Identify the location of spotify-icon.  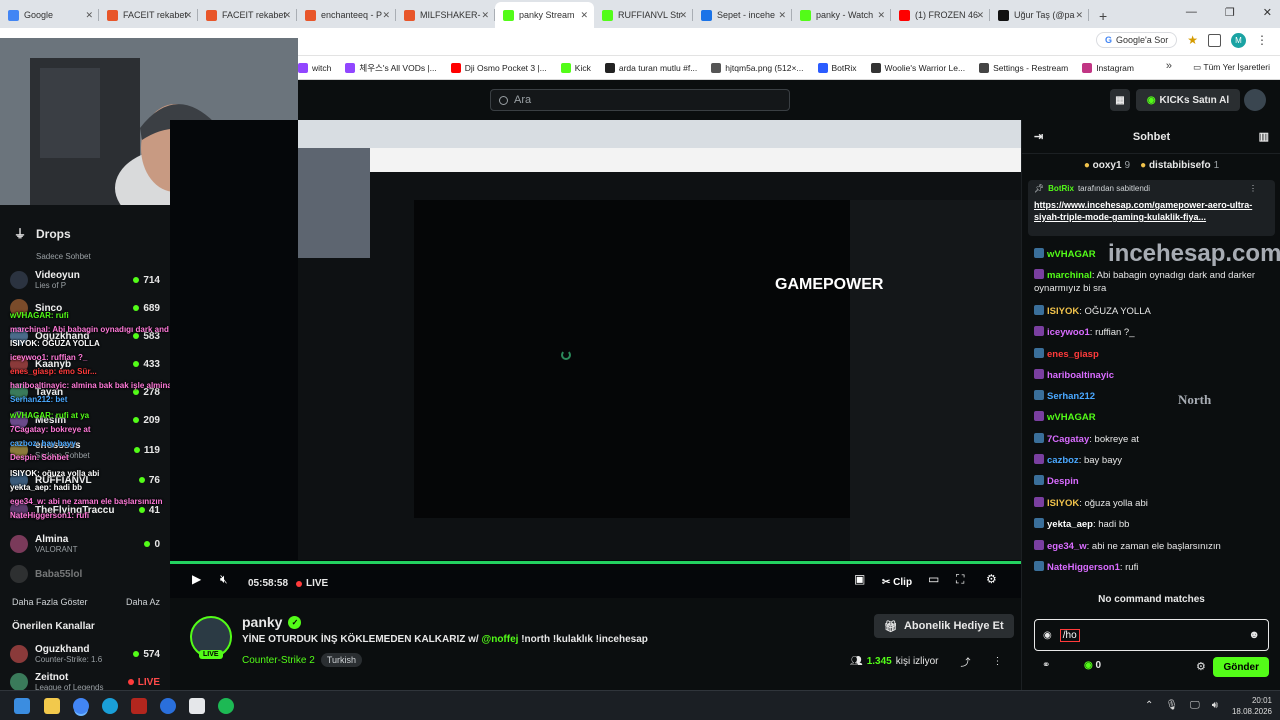
(226, 706).